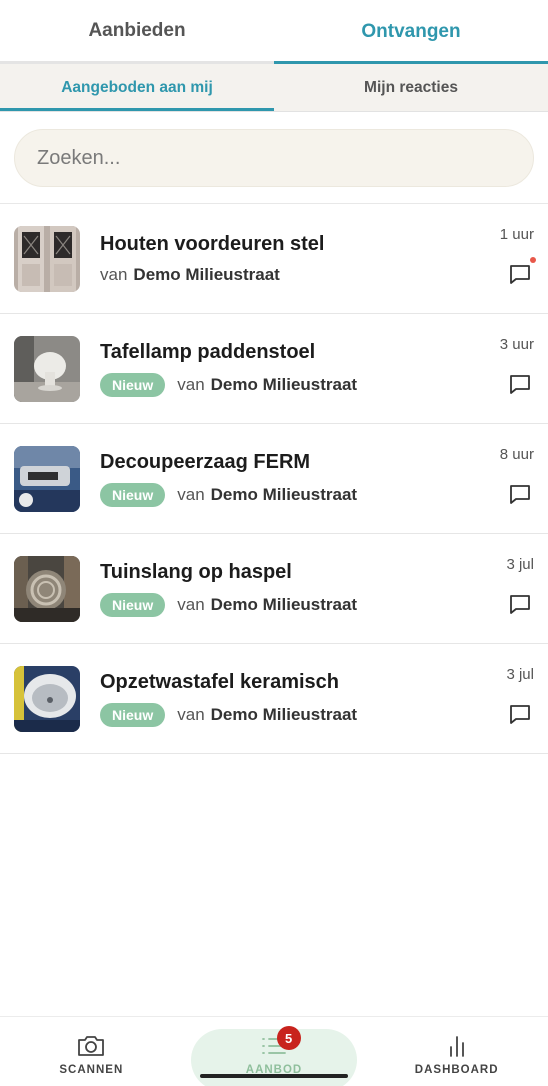  Describe the element at coordinates (212, 243) in the screenshot. I see `item-title: Houten voordeuren stel` at that location.